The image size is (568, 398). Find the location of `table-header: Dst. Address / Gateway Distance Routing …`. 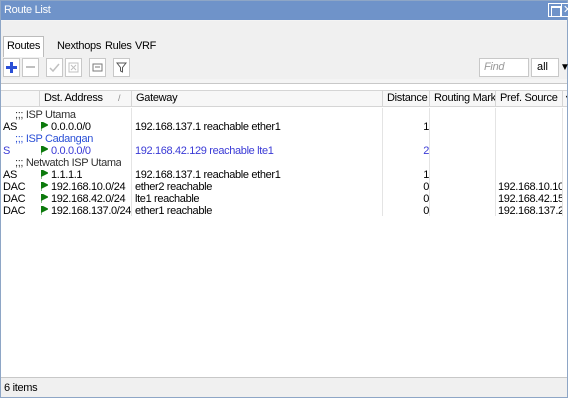

table-header: Dst. Address / Gateway Distance Routing … is located at coordinates (284, 98).